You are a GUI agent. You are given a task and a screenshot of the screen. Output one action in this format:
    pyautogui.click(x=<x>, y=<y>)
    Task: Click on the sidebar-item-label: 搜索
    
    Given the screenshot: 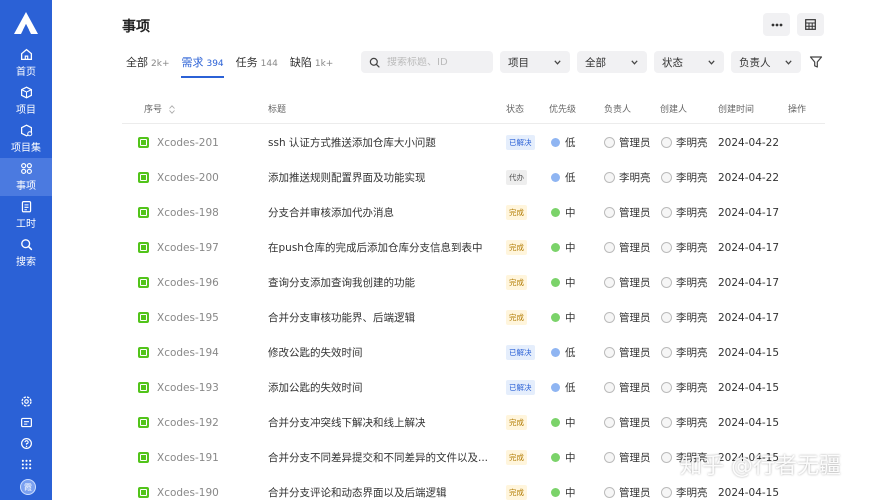 What is the action you would take?
    pyautogui.click(x=26, y=262)
    